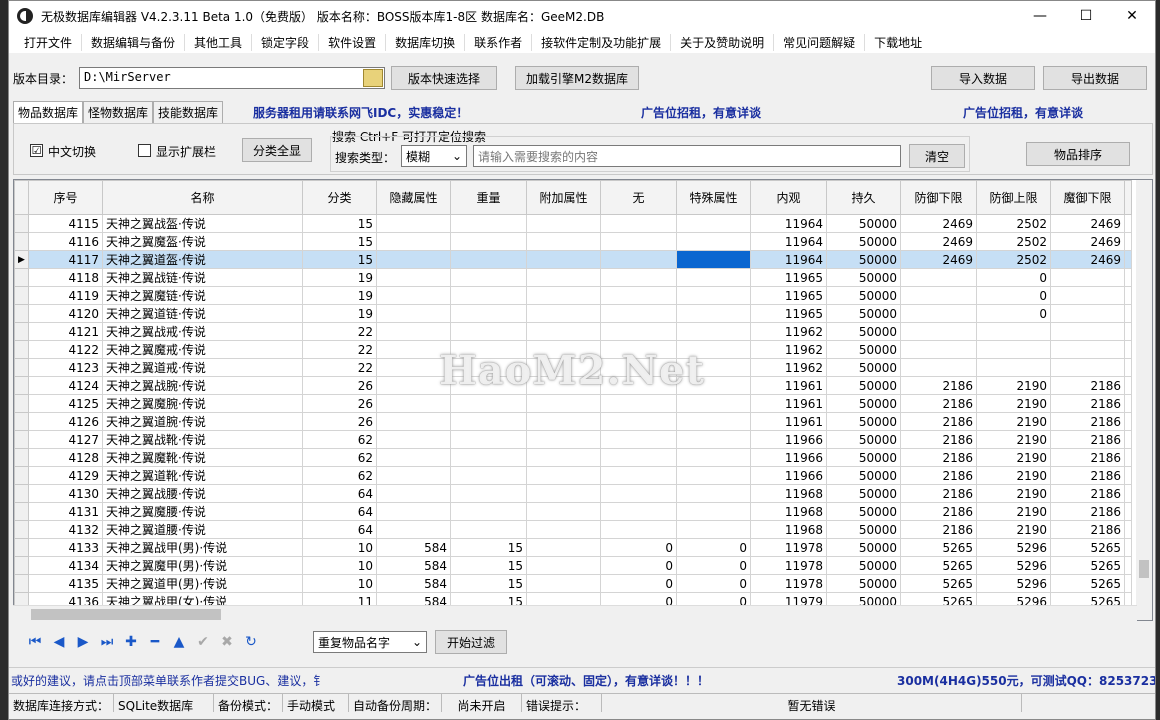 This screenshot has width=1160, height=720. What do you see at coordinates (573, 457) in the screenshot?
I see `table-row: 4128 天神之翼魔靴·传说 62 11966 50000 2186 2190 2186` at bounding box center [573, 457].